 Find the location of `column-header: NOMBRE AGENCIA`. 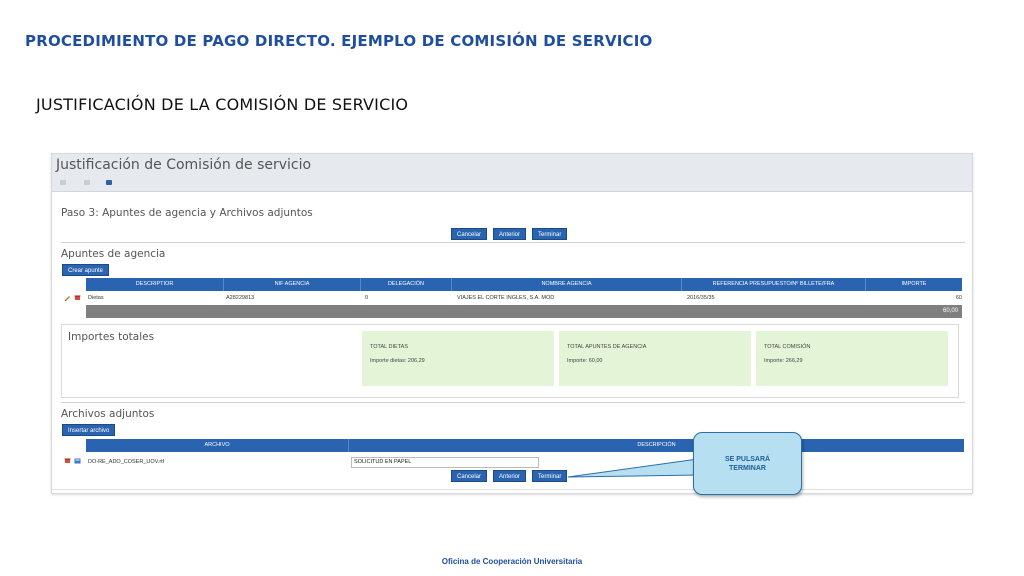

column-header: NOMBRE AGENCIA is located at coordinates (567, 284).